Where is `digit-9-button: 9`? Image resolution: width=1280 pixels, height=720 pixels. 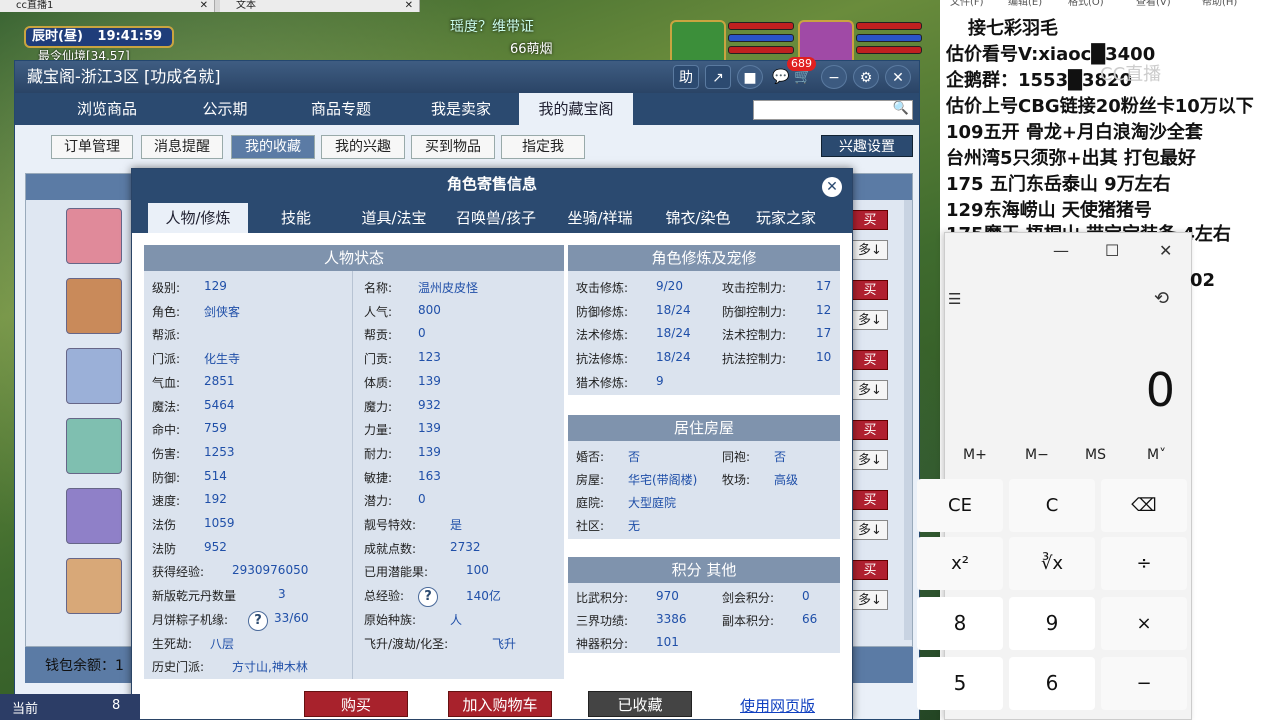 digit-9-button: 9 is located at coordinates (1052, 623).